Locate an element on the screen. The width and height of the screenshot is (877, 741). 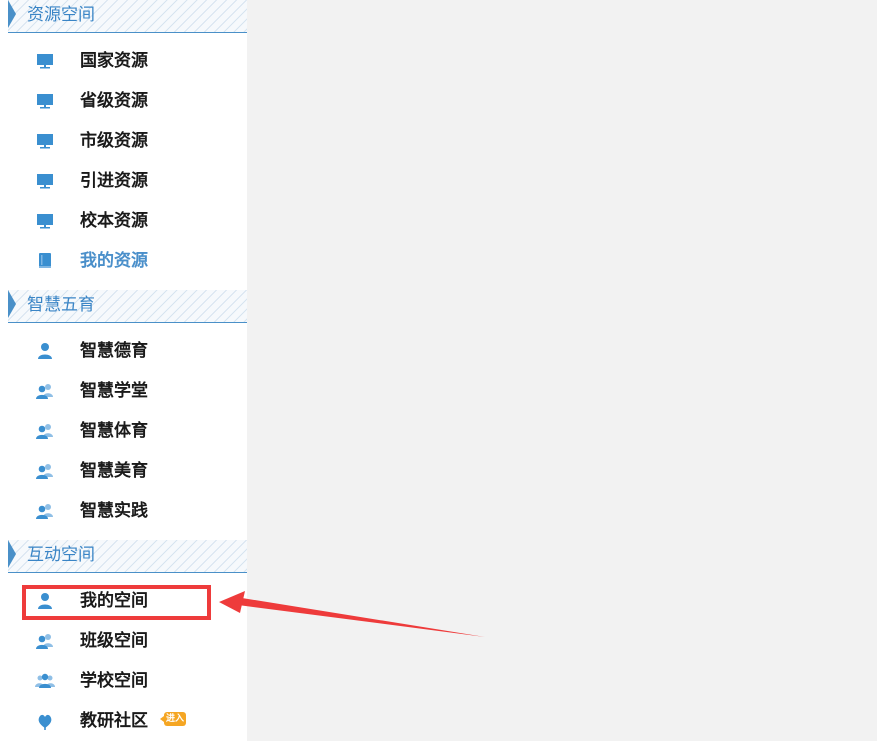
heart-leaf-icon is located at coordinates (45, 722).